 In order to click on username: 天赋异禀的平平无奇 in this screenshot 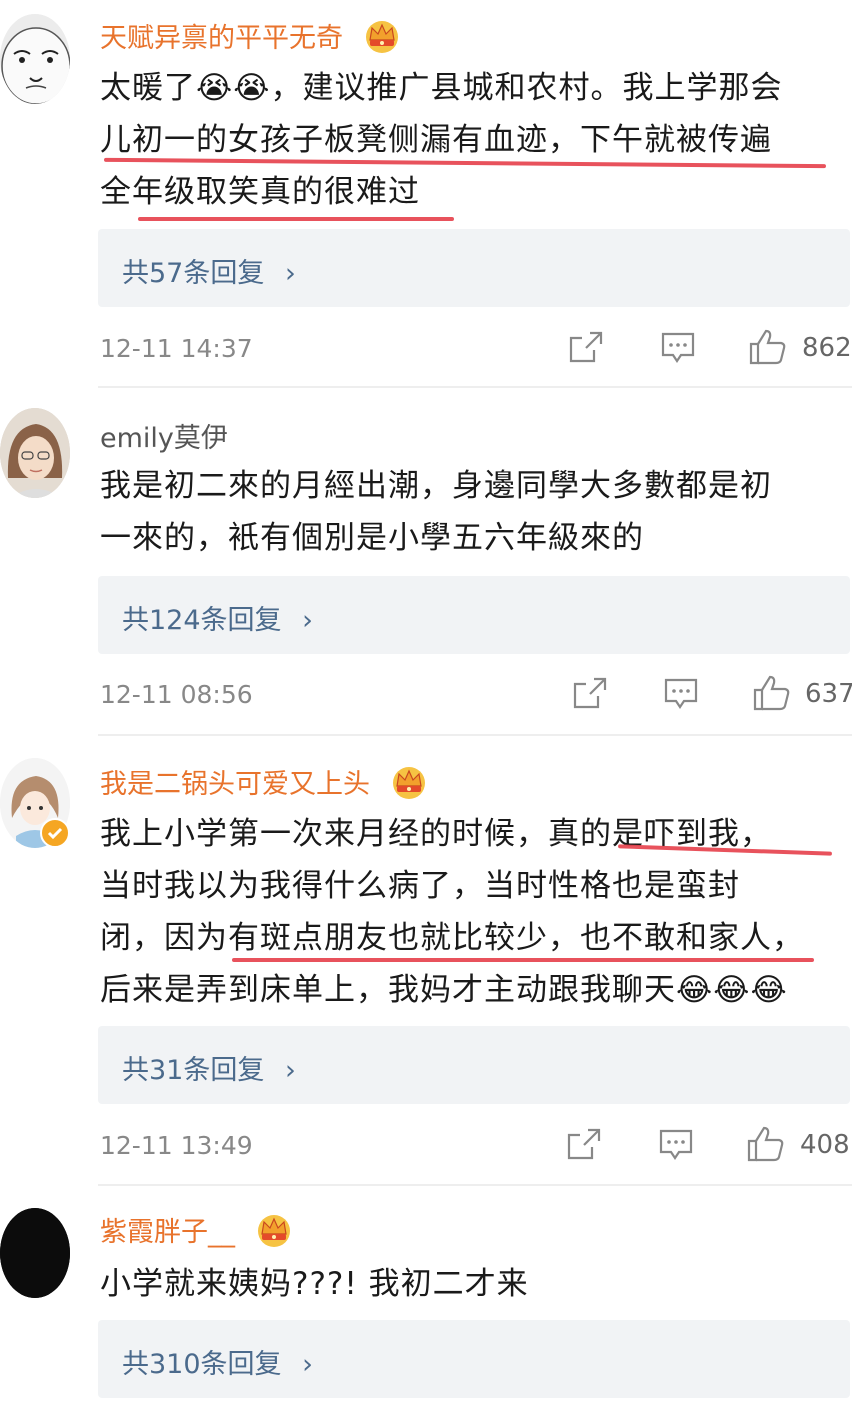, I will do `click(251, 38)`.